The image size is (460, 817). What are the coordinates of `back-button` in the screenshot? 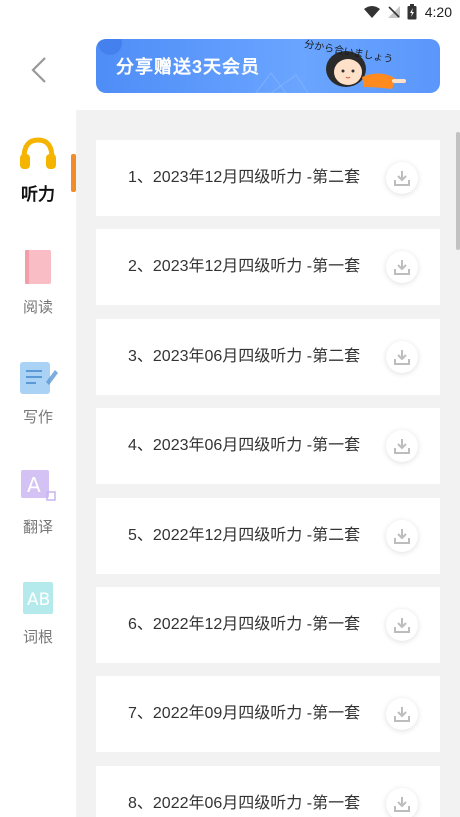 It's located at (39, 70).